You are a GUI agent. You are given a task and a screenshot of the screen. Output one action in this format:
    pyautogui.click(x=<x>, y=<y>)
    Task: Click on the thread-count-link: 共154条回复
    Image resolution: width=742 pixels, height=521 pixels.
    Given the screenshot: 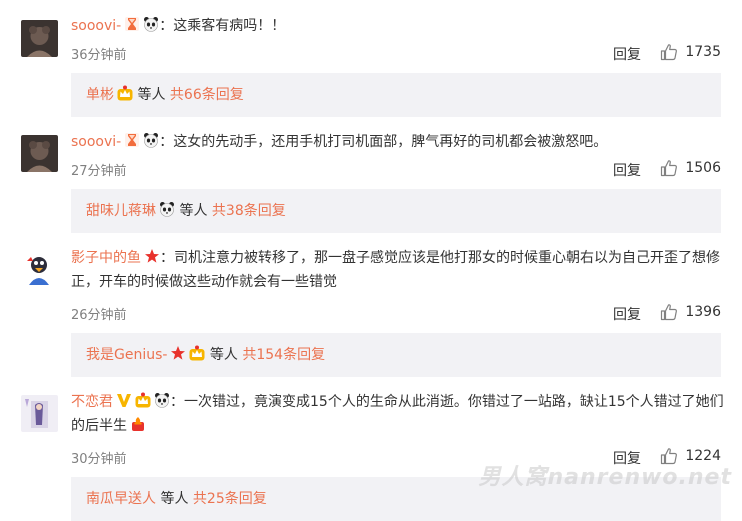 What is the action you would take?
    pyautogui.click(x=283, y=355)
    